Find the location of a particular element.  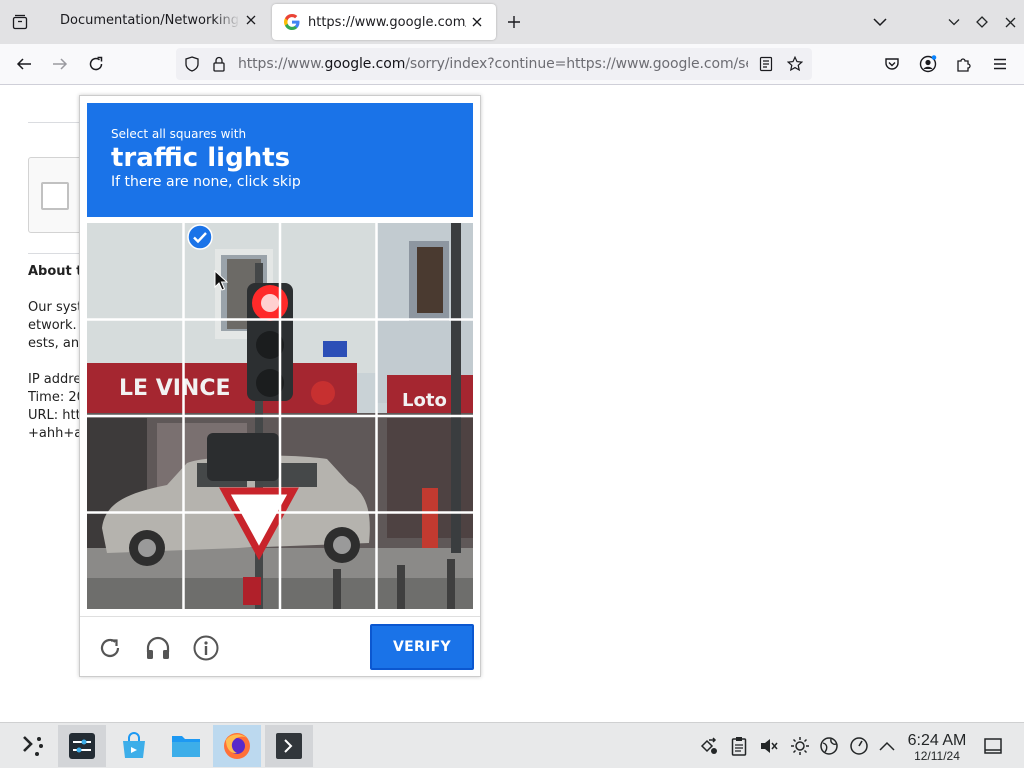

clipboard-icon is located at coordinates (739, 746).